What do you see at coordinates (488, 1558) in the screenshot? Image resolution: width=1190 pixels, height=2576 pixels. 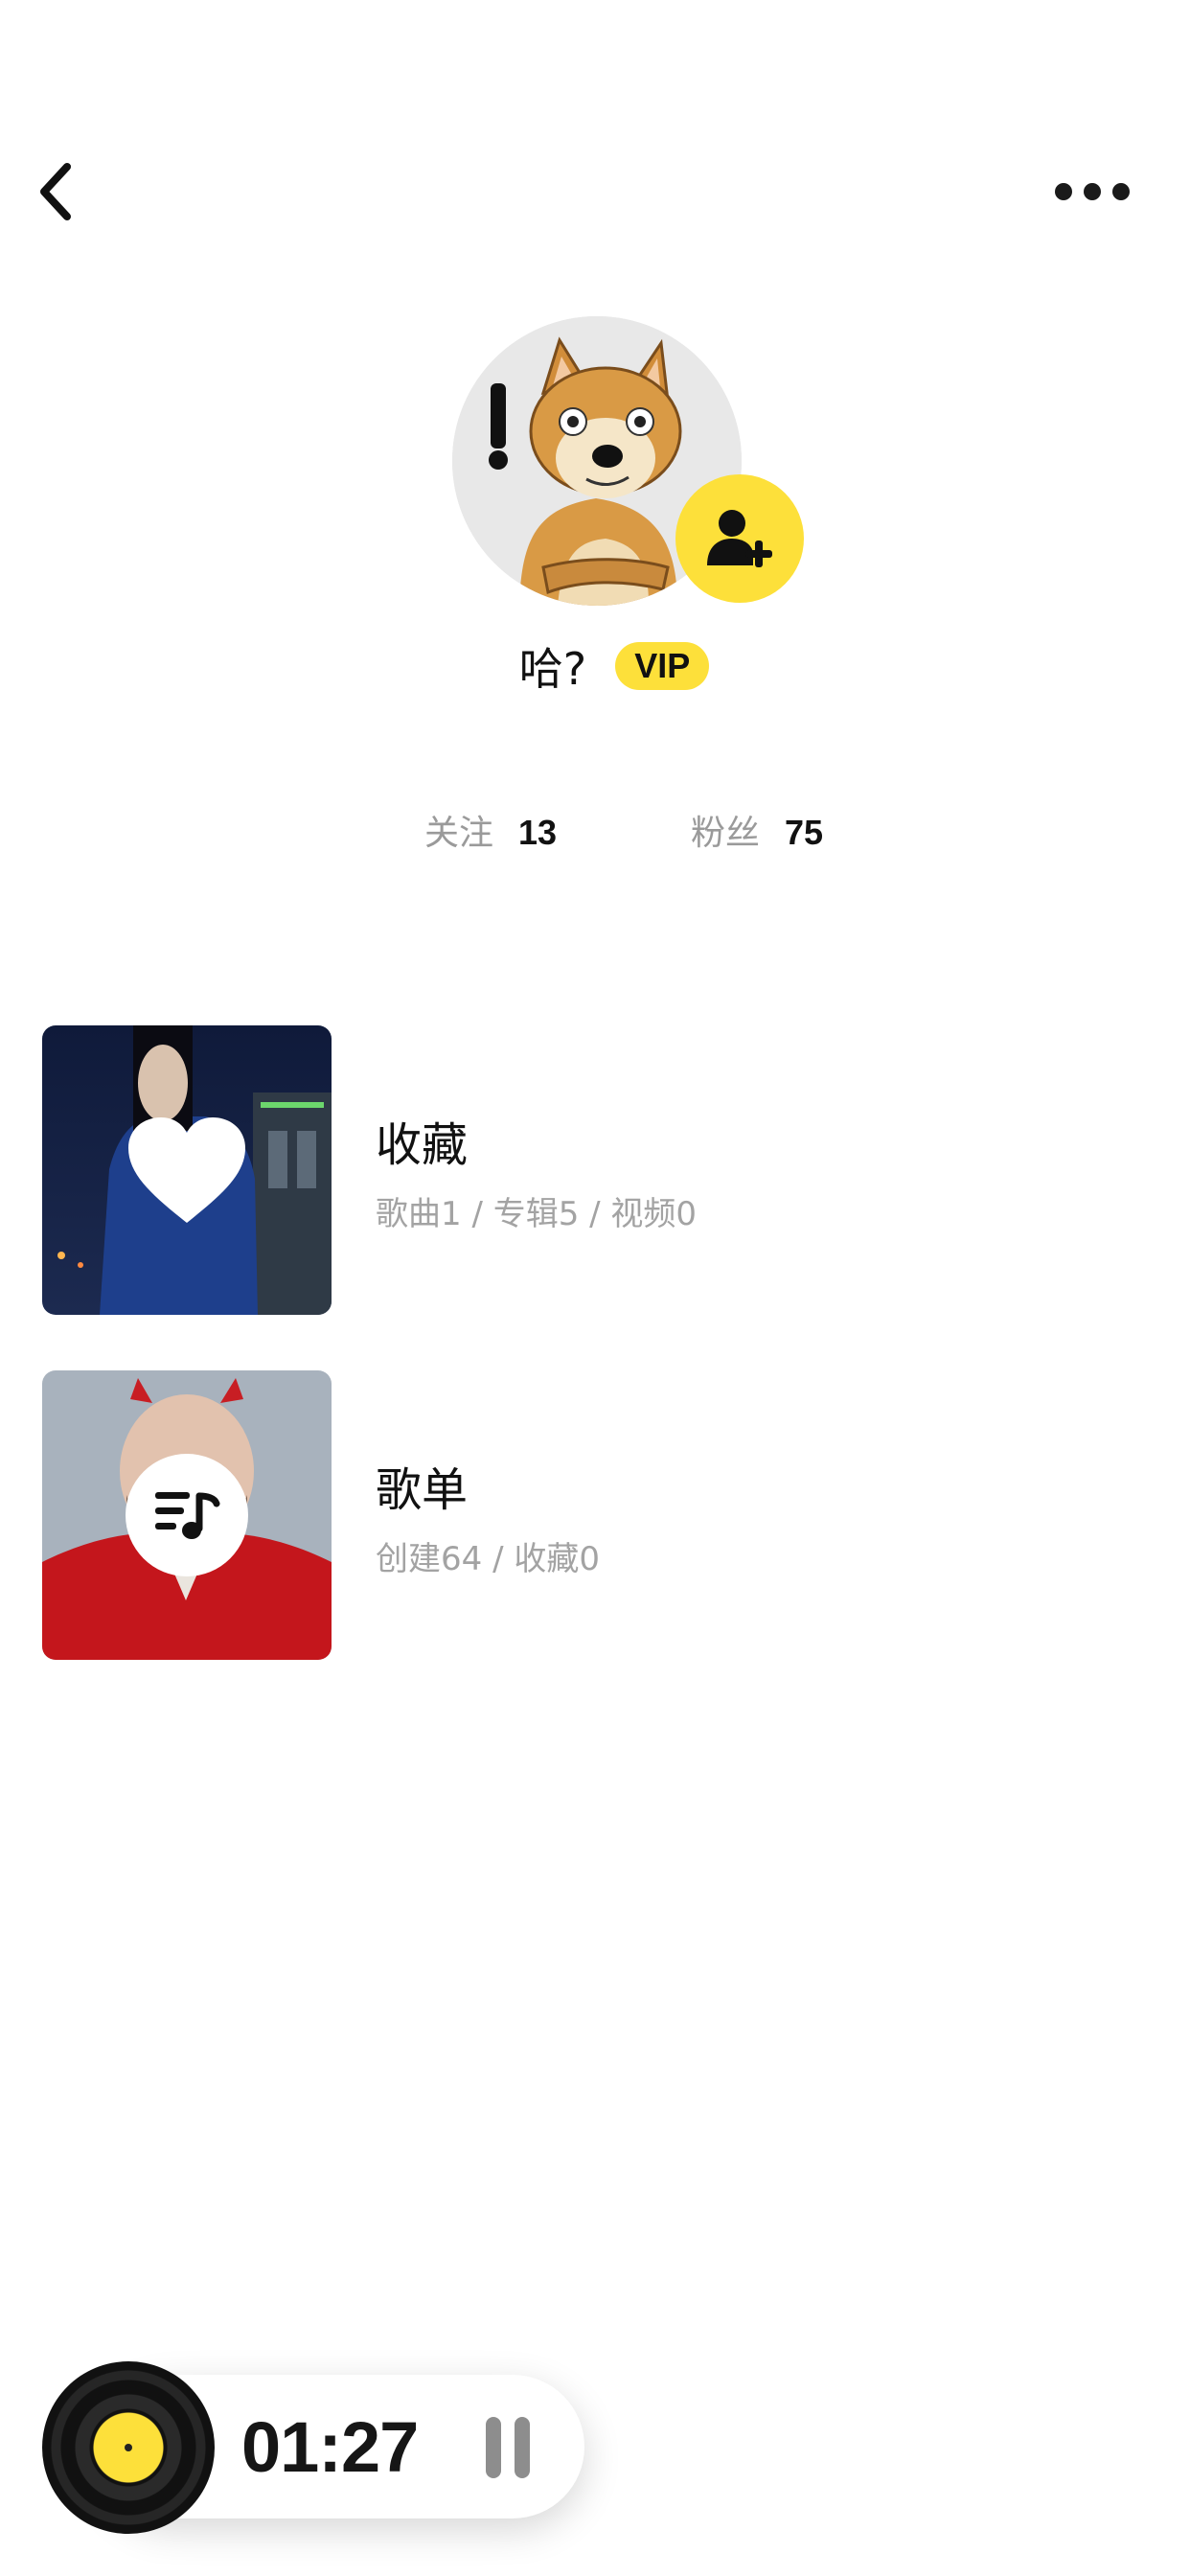 I see `row-subtitle: 创建64 / 收藏0` at bounding box center [488, 1558].